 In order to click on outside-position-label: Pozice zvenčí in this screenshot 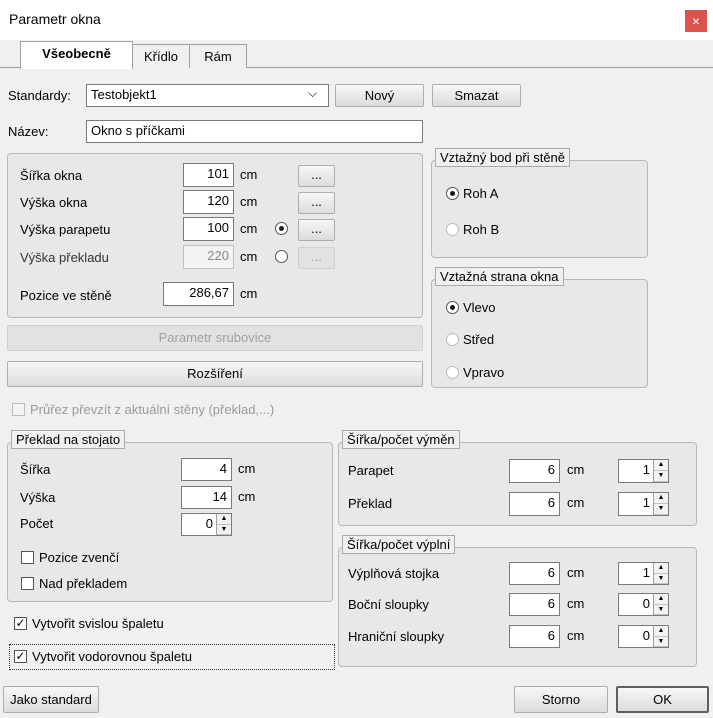, I will do `click(79, 557)`.